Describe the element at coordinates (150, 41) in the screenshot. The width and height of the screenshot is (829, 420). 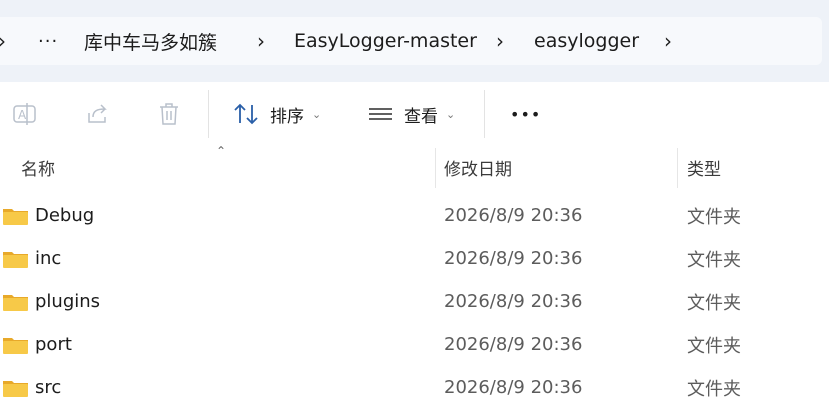
I see `breadcrumb-item-root: 库中车马多如簇` at that location.